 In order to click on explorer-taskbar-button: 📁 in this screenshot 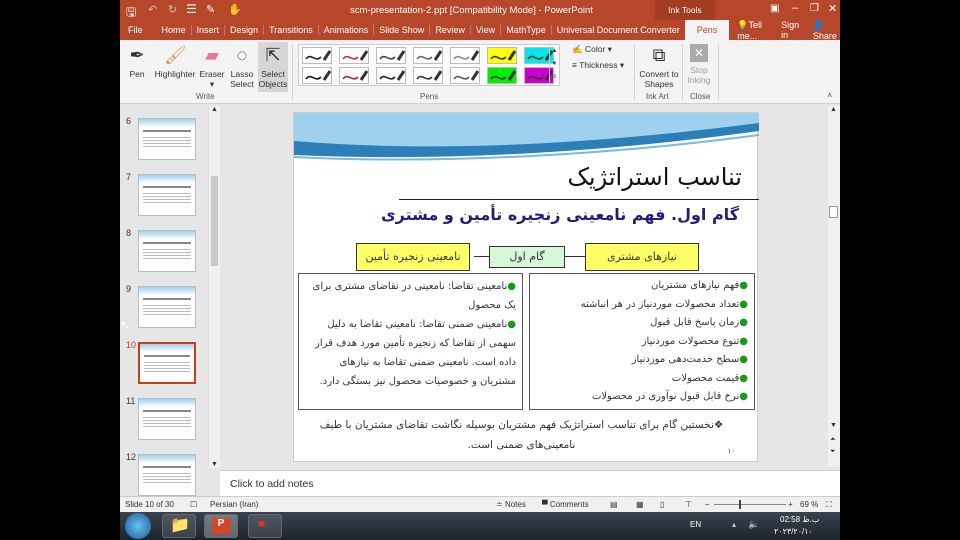, I will do `click(179, 526)`.